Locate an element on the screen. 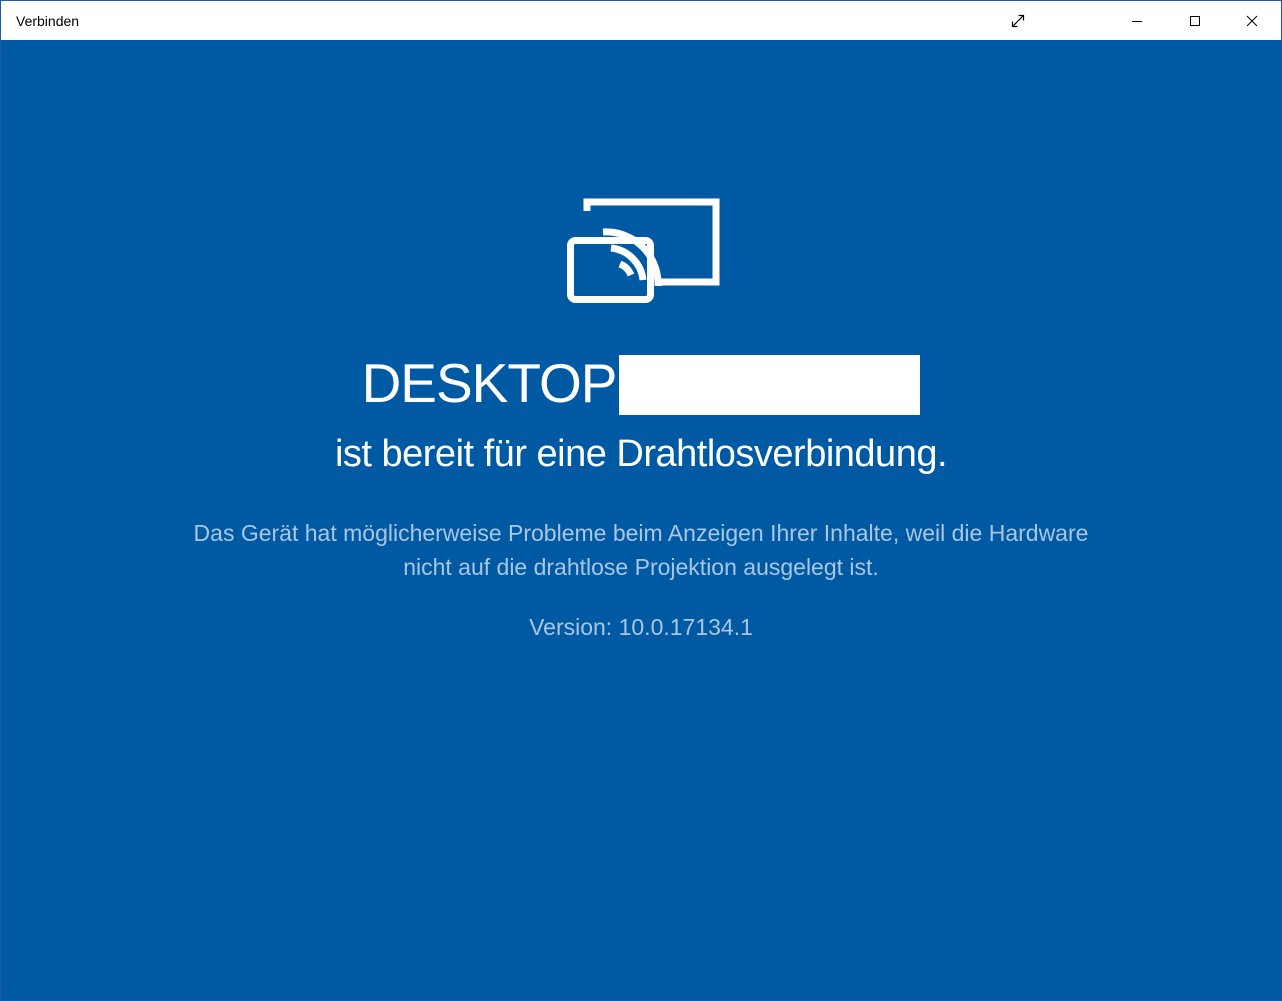 This screenshot has height=1001, width=1282. fullscreen-expand-icon is located at coordinates (1018, 21).